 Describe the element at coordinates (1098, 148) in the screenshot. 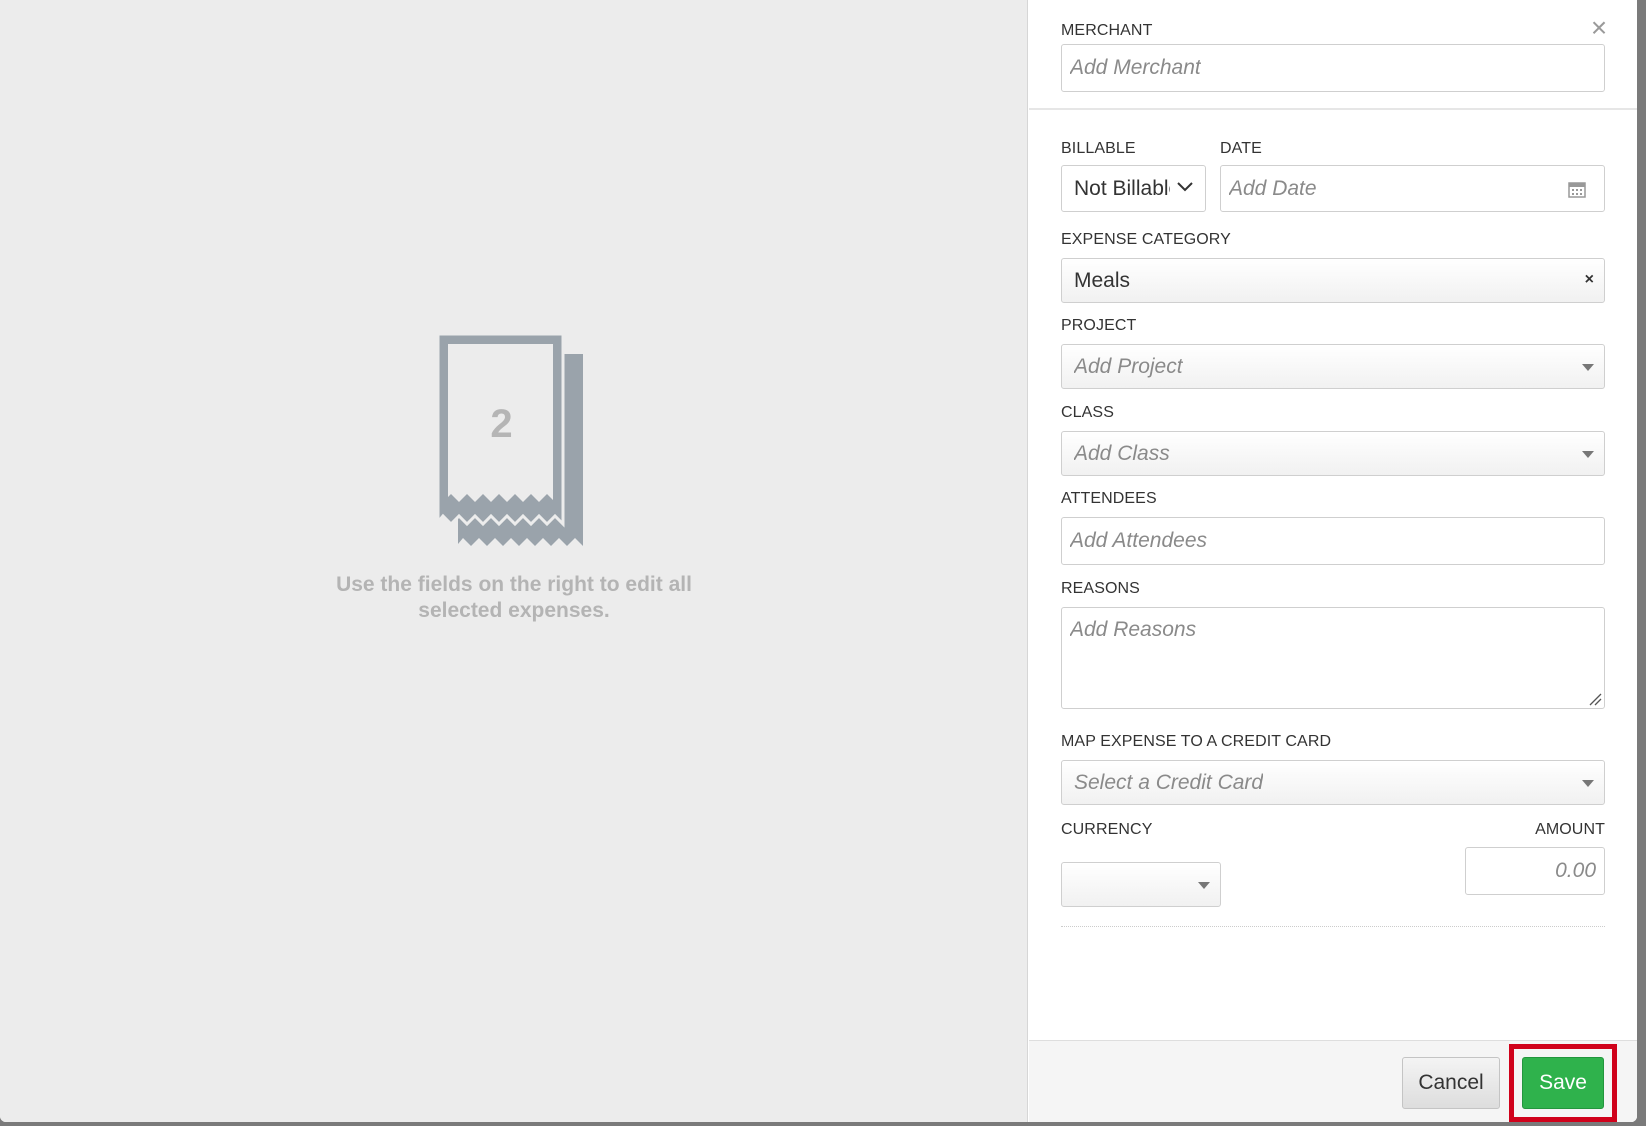

I see `billable-label: BILLABLE` at that location.